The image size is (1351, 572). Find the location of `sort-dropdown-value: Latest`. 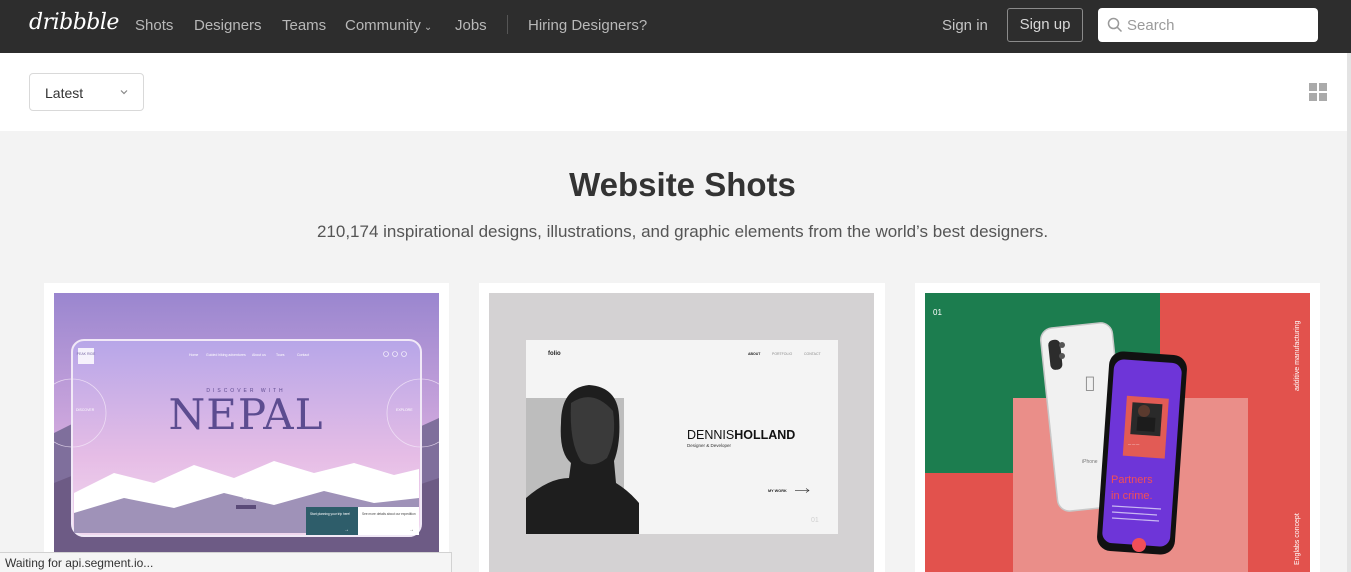

sort-dropdown-value: Latest is located at coordinates (64, 93).